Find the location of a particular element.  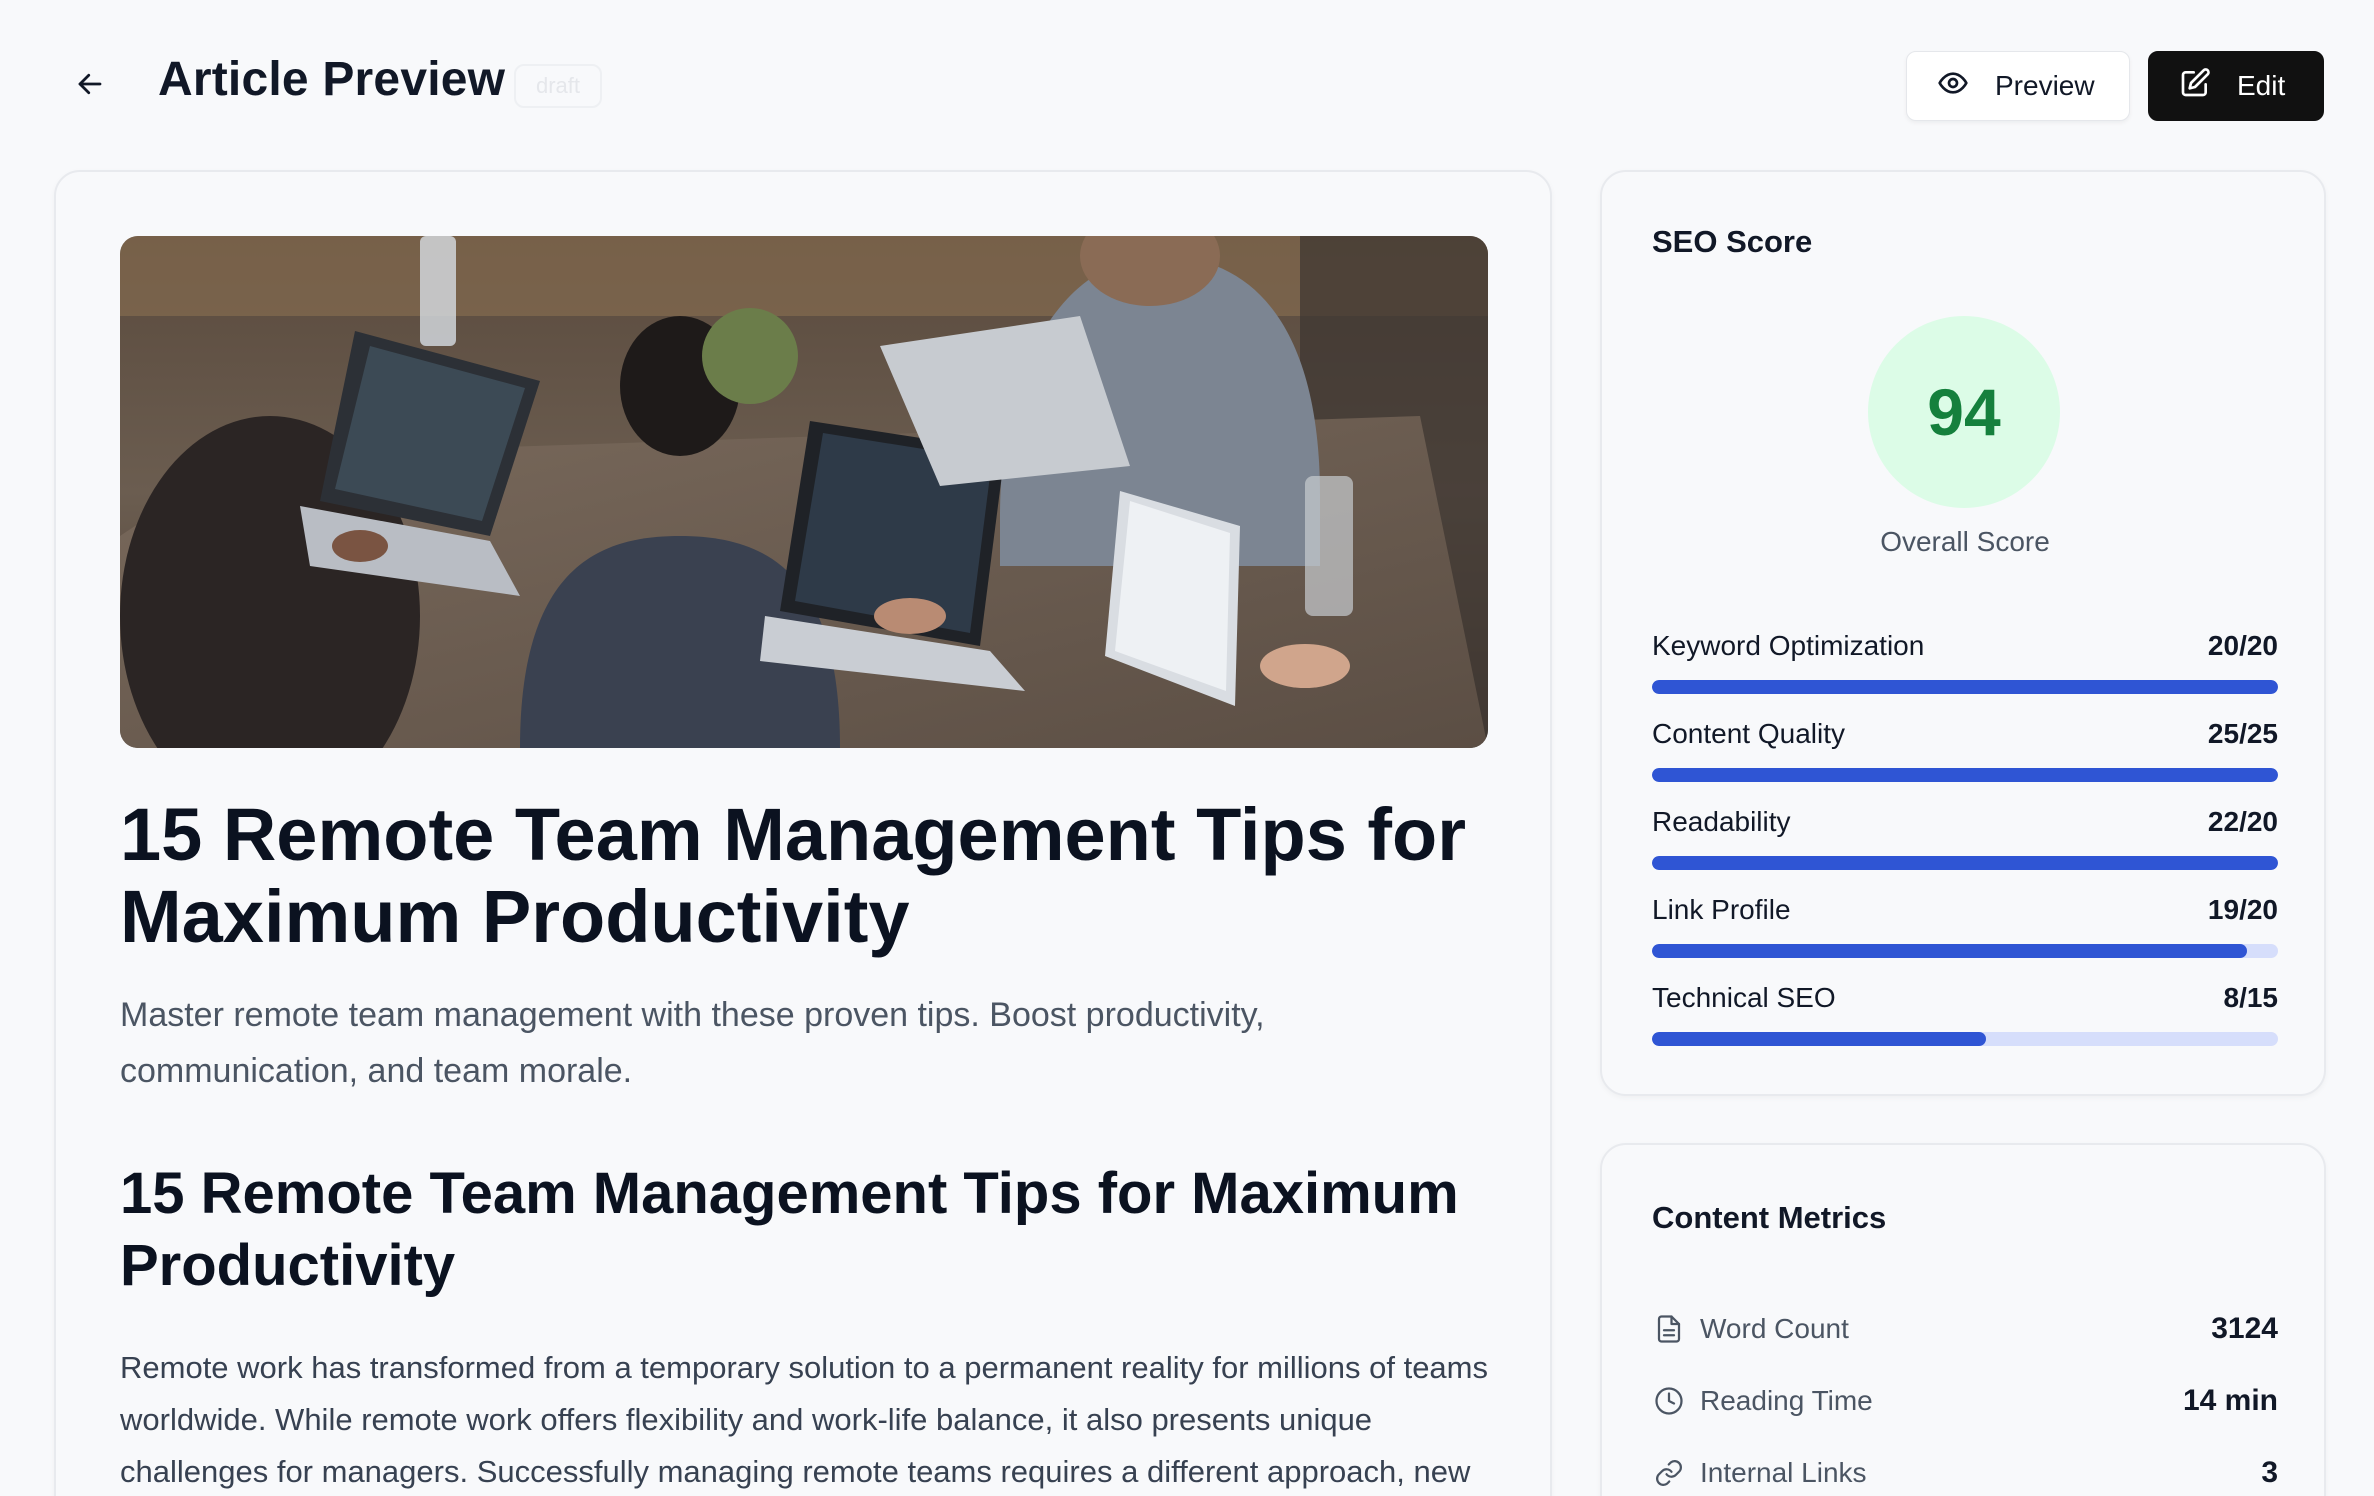

score-row-value: 8/15 is located at coordinates (2251, 997).